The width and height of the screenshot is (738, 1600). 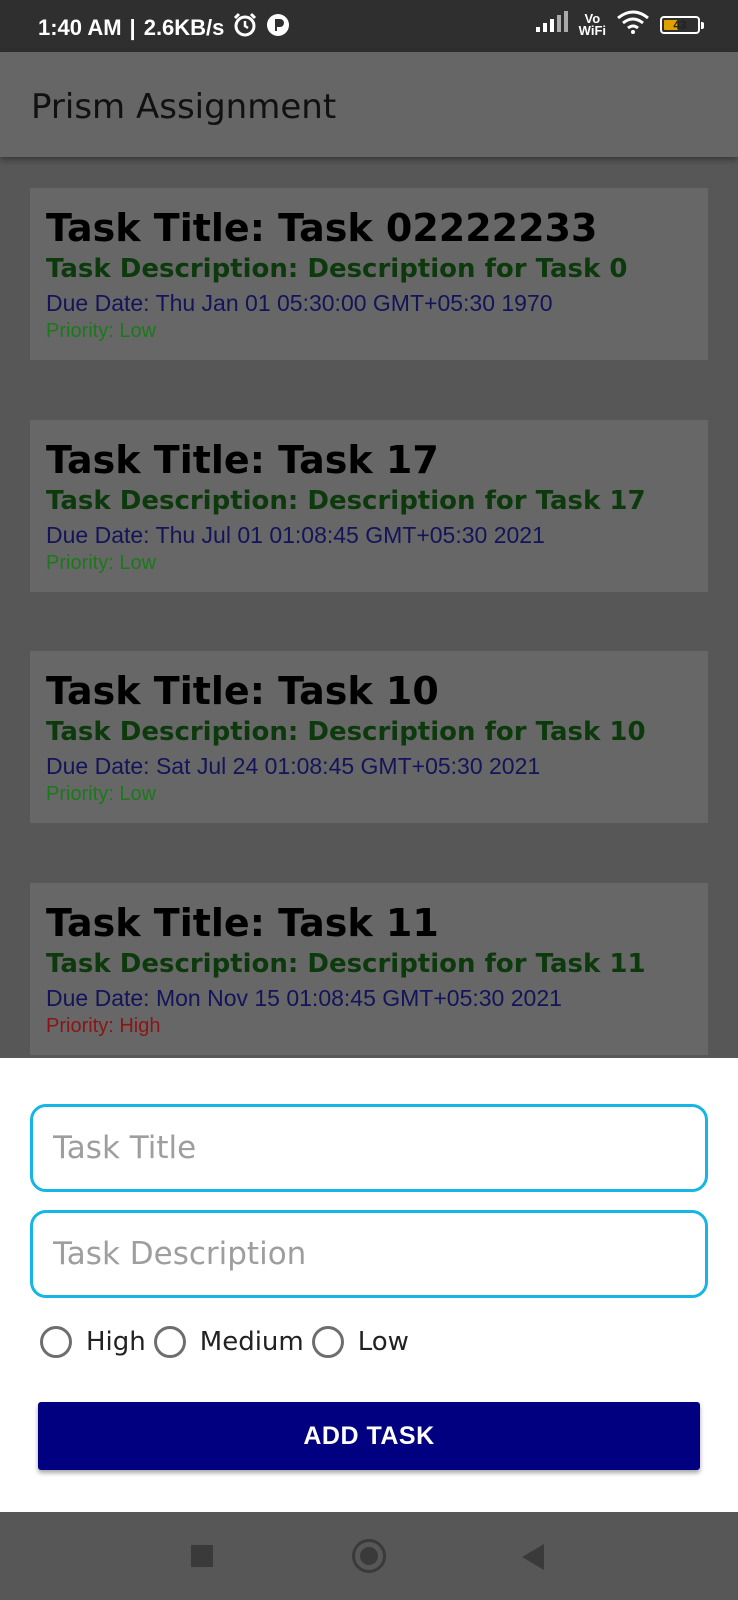 What do you see at coordinates (242, 691) in the screenshot?
I see `task-title: Task Title: Task 10` at bounding box center [242, 691].